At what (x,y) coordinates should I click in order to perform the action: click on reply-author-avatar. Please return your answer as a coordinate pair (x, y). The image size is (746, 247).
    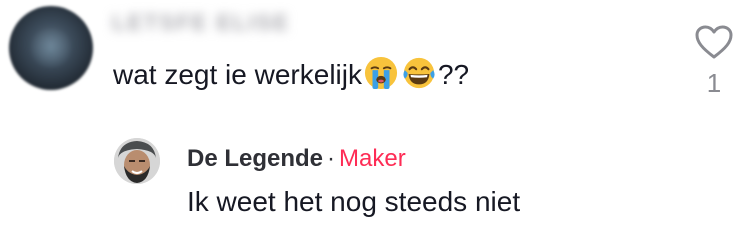
    Looking at the image, I should click on (137, 161).